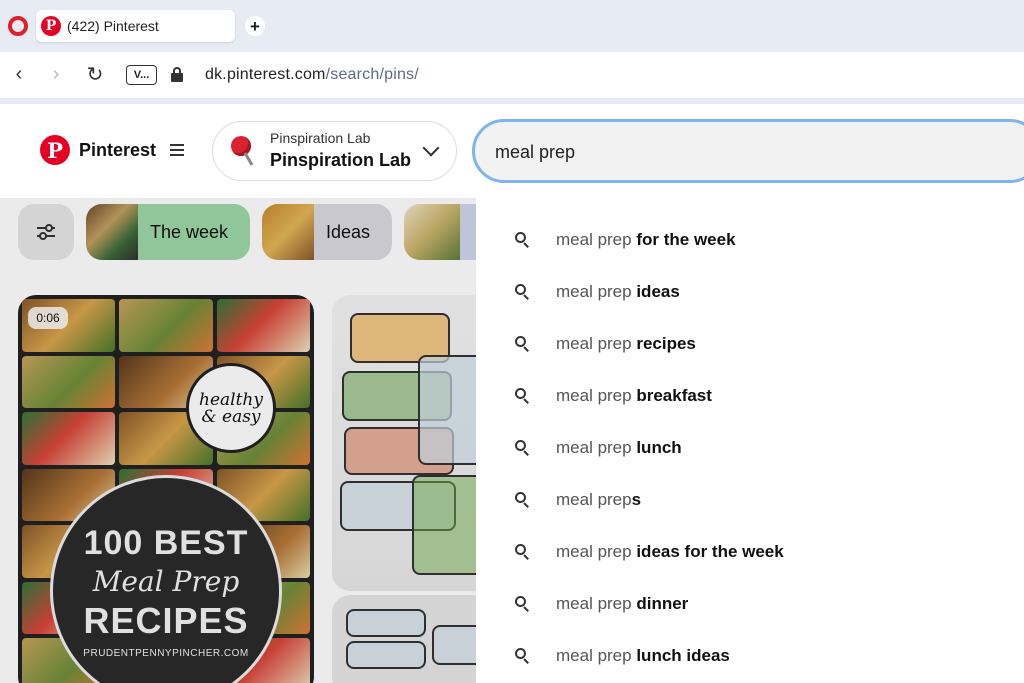 The height and width of the screenshot is (683, 1024). I want to click on pinterest-logo-icon: P, so click(55, 150).